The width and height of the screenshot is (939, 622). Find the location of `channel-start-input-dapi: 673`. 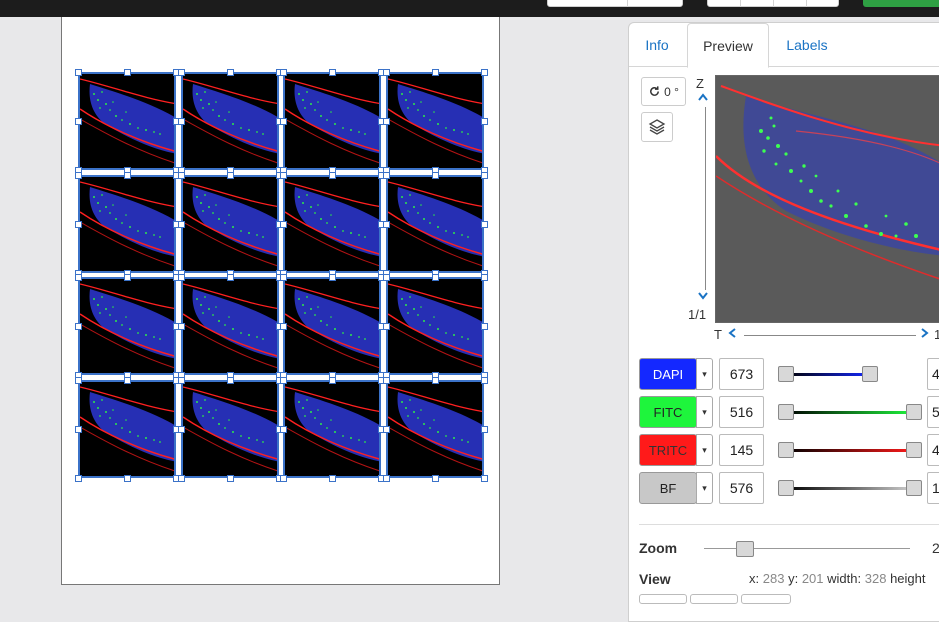

channel-start-input-dapi: 673 is located at coordinates (741, 374).